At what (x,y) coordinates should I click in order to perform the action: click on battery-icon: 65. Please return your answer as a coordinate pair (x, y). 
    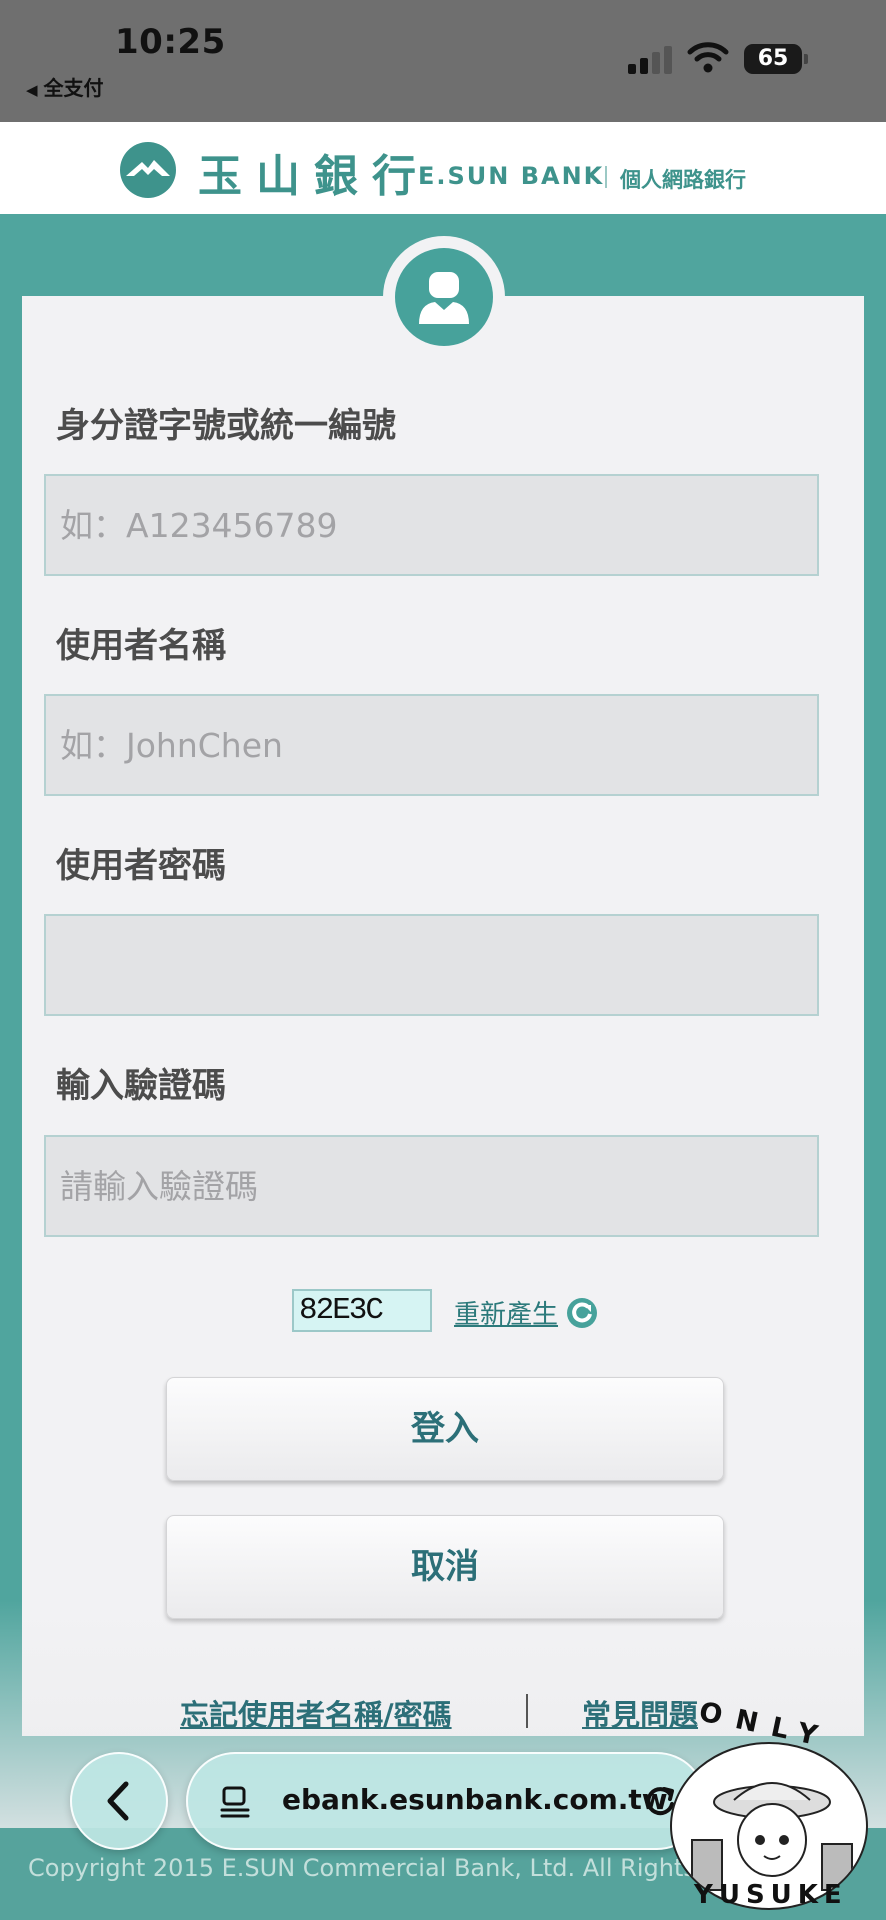
    Looking at the image, I should click on (776, 59).